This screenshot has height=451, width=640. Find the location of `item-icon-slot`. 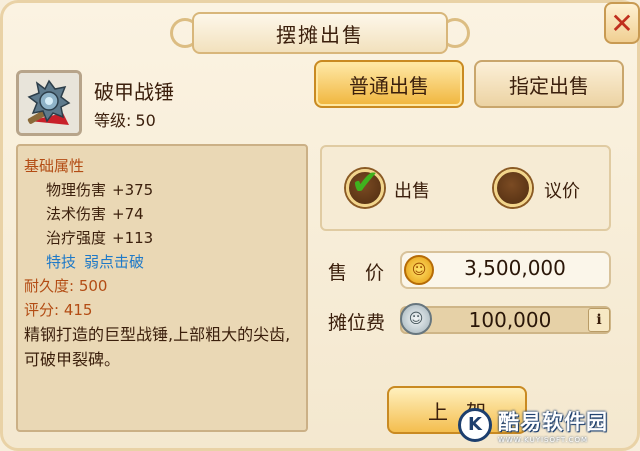

item-icon-slot is located at coordinates (49, 103).